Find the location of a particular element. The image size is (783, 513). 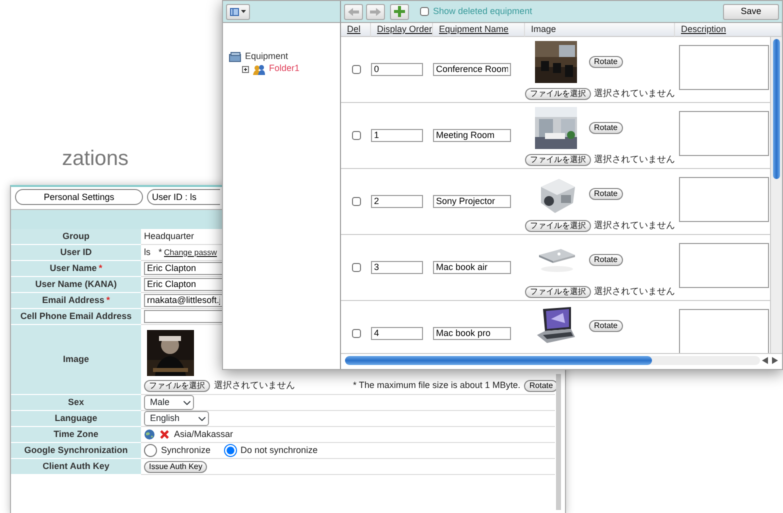

column-header: Equipment Name is located at coordinates (479, 30).